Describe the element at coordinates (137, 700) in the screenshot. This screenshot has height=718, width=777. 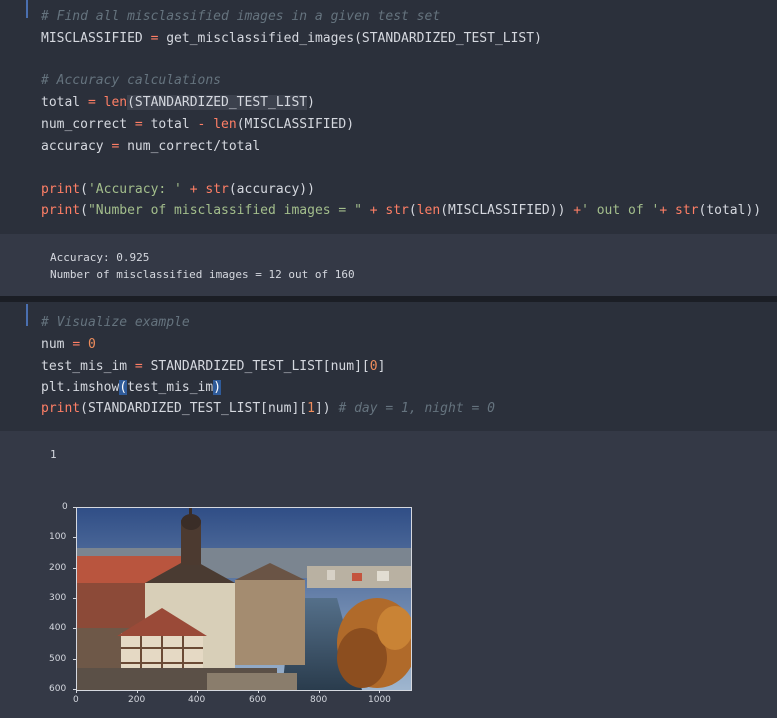
I see `x-tick-label: 200` at that location.